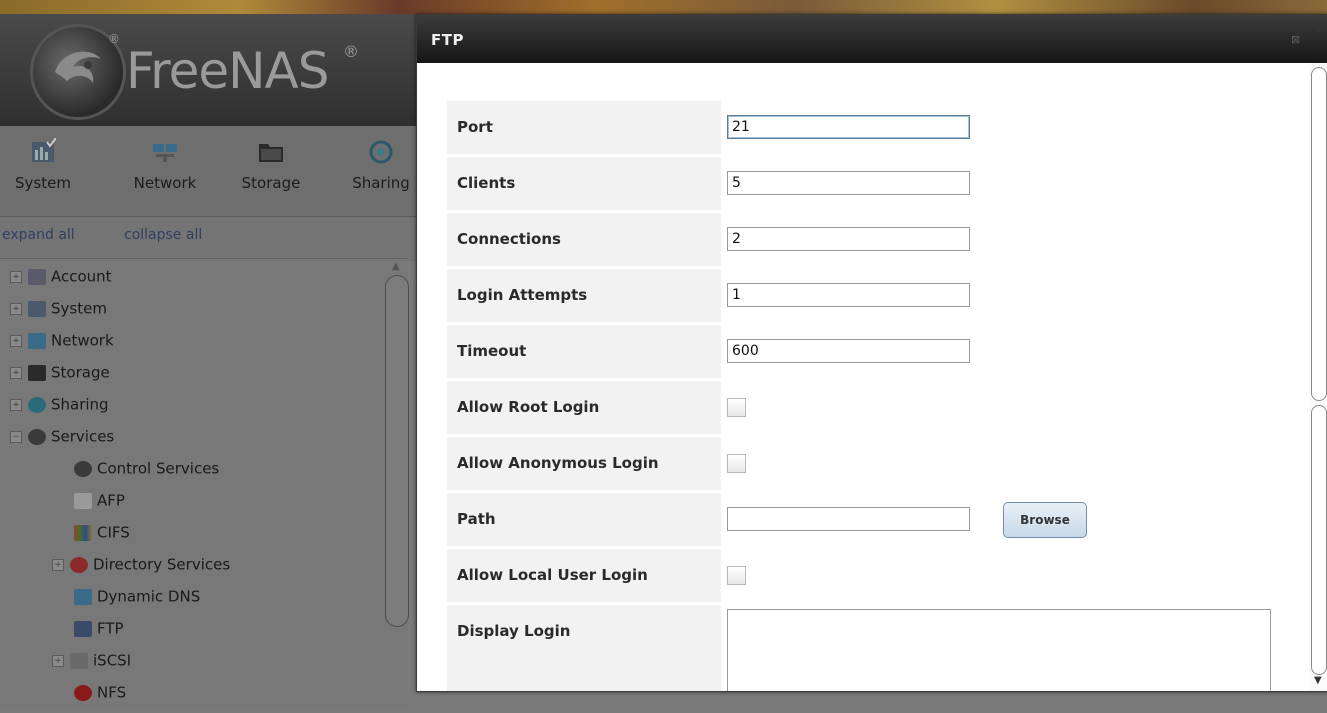  What do you see at coordinates (99, 634) in the screenshot?
I see `tree-item-ftp: FTP` at bounding box center [99, 634].